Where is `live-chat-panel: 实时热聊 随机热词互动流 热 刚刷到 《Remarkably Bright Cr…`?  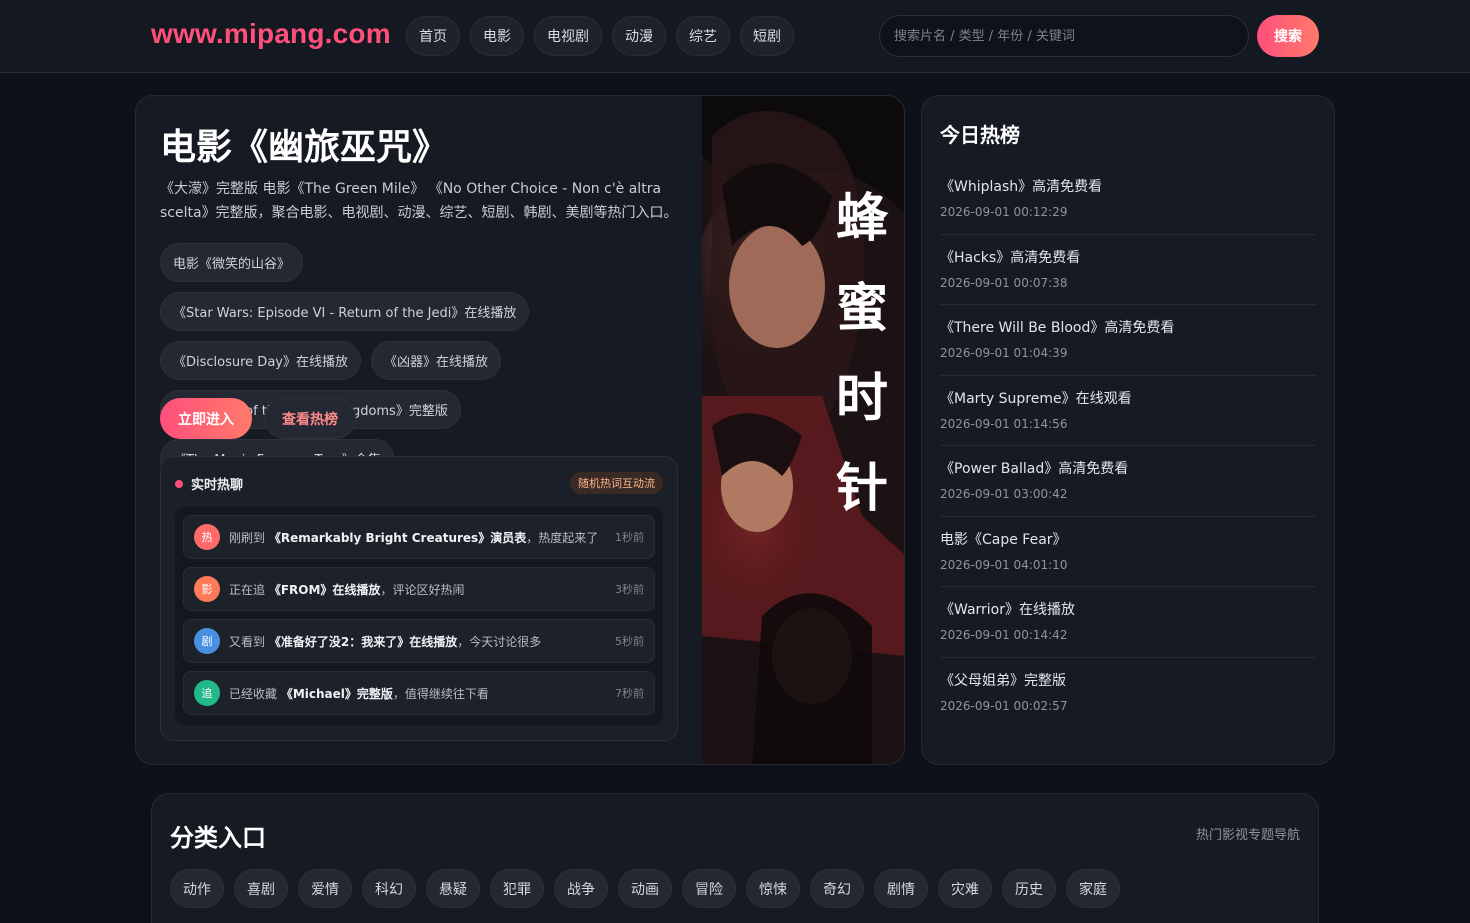
live-chat-panel: 实时热聊 随机热词互动流 热 刚刷到 《Remarkably Bright Cr… is located at coordinates (419, 598).